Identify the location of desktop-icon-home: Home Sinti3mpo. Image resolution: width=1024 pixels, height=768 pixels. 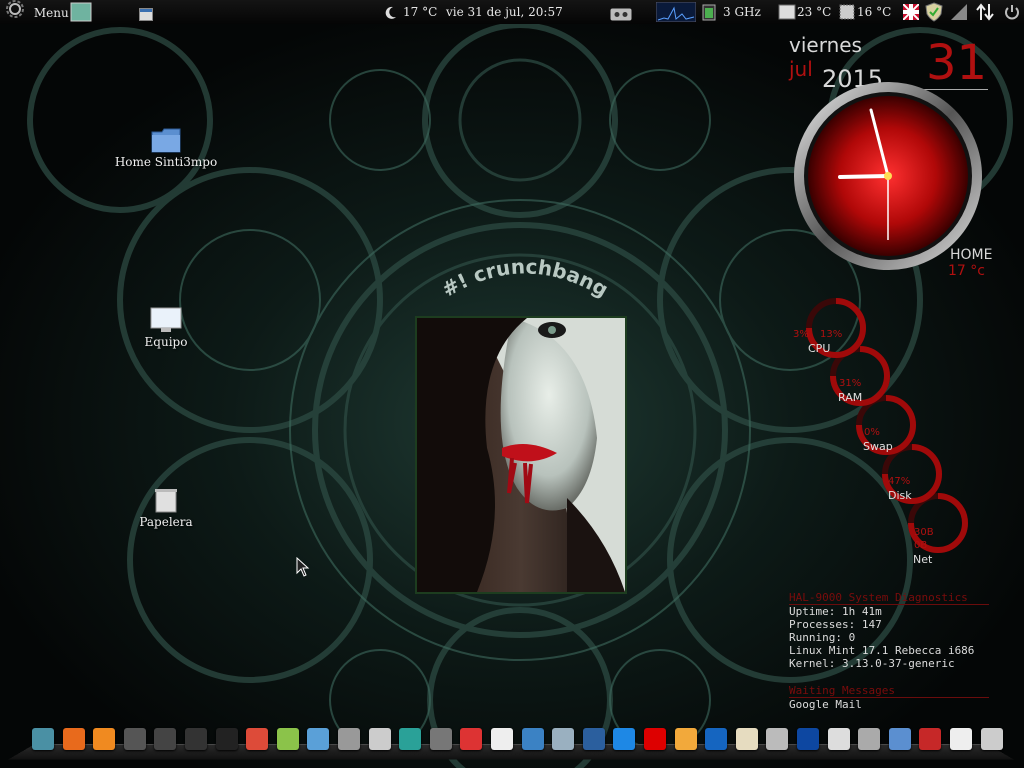
(166, 148).